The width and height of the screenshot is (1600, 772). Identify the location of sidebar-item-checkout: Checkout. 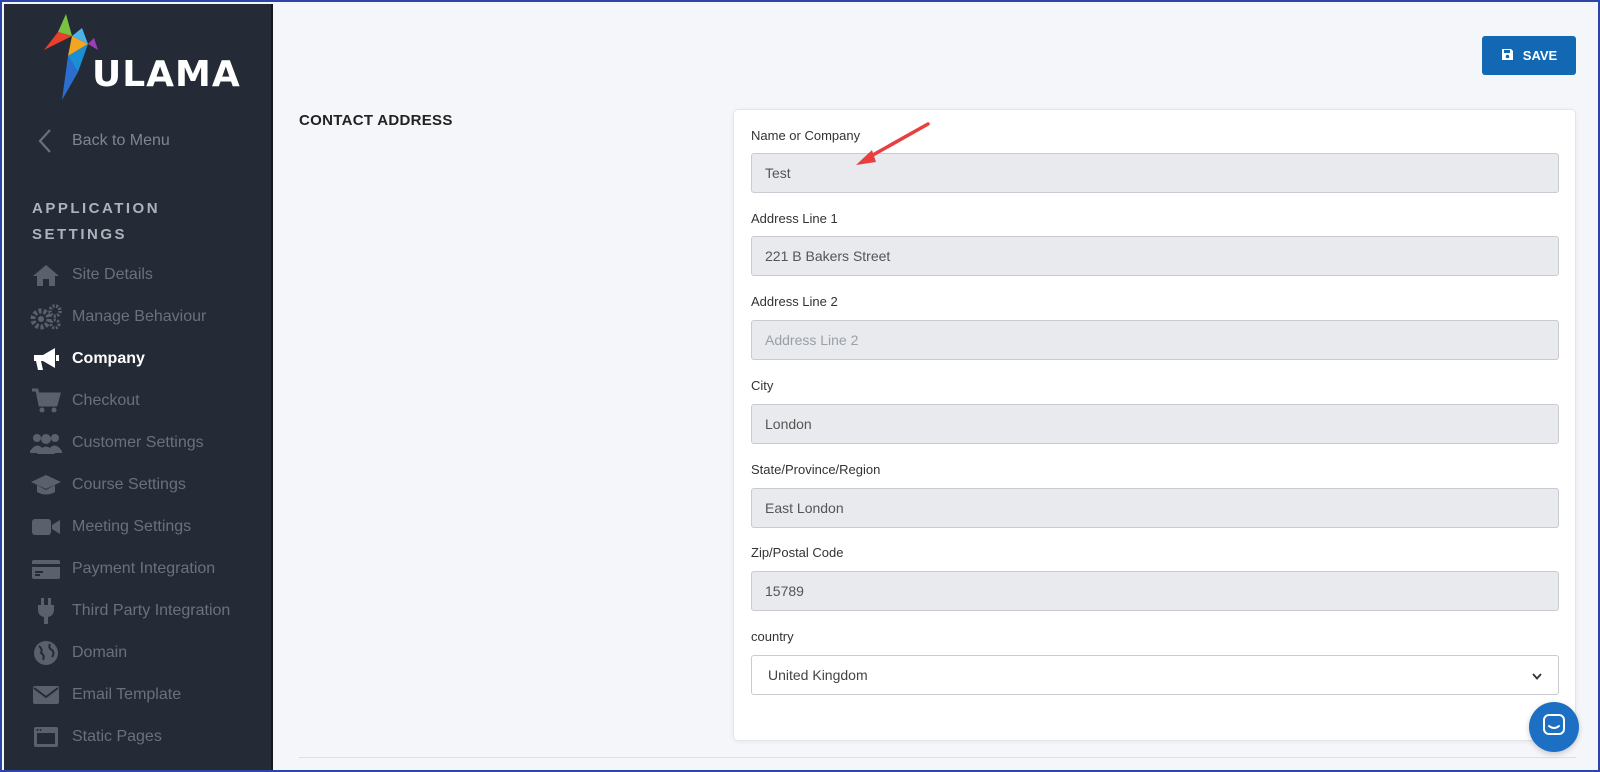
(150, 401).